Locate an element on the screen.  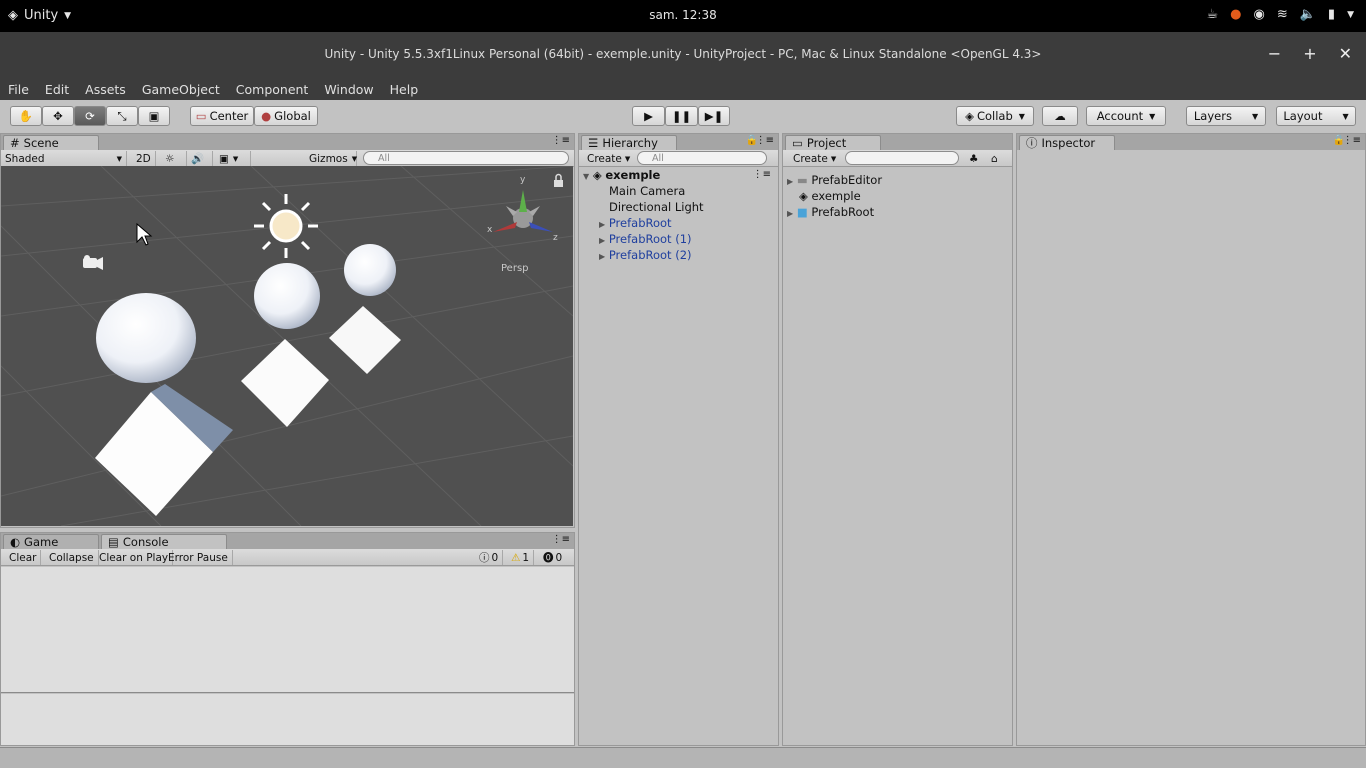
battery-icon: ▮ is located at coordinates (1331, 14).